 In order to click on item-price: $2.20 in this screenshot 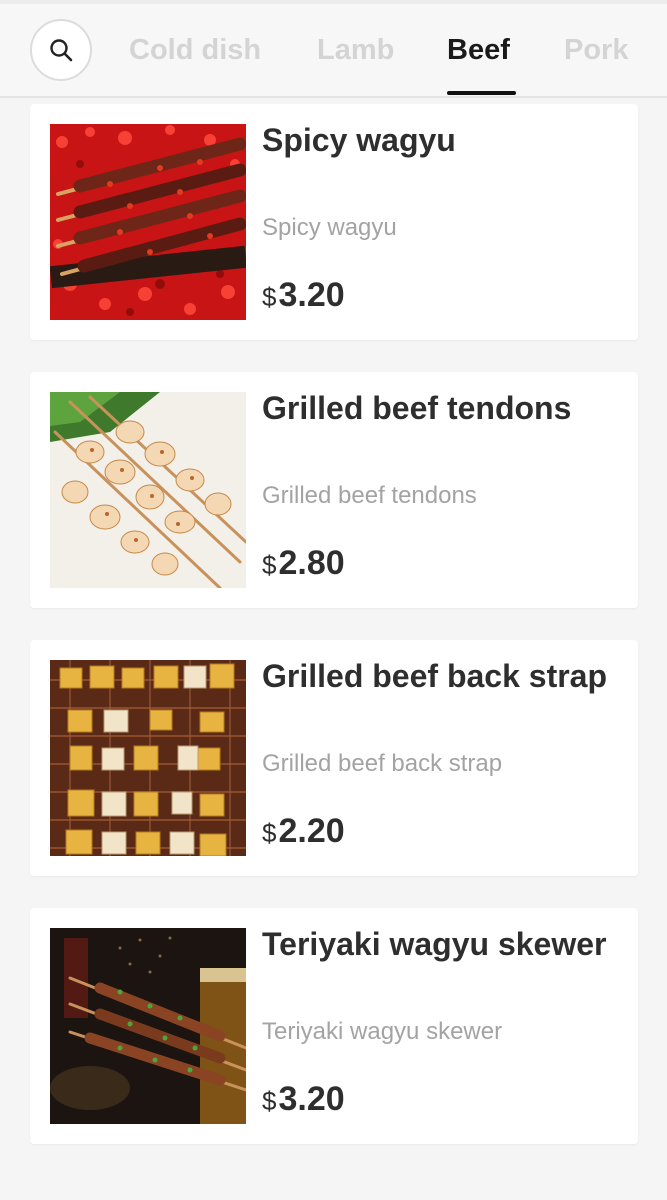, I will do `click(303, 831)`.